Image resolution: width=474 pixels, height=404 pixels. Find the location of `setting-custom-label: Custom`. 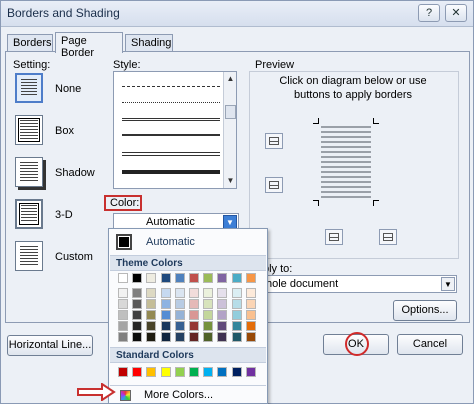

setting-custom-label: Custom is located at coordinates (74, 257).